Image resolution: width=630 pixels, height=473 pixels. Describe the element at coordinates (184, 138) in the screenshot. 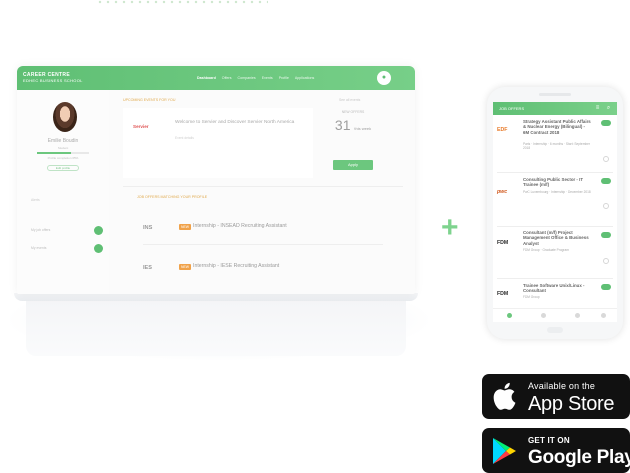

I see `event-subtitle: Event details` at that location.